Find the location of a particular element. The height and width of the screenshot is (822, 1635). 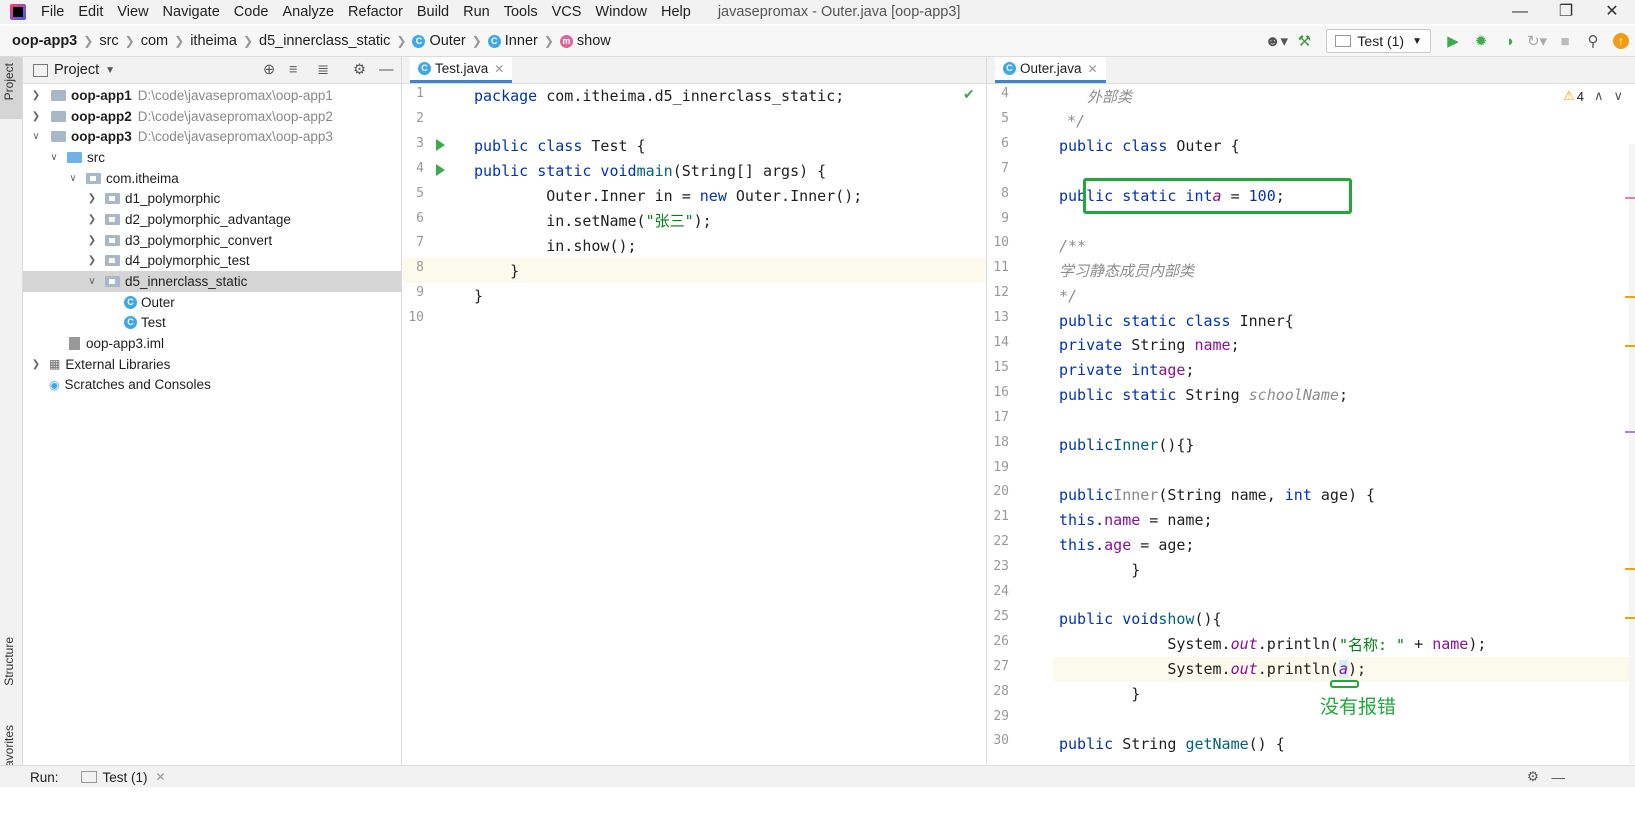

tree-item-iml: oop-app3.iml is located at coordinates (212, 343).